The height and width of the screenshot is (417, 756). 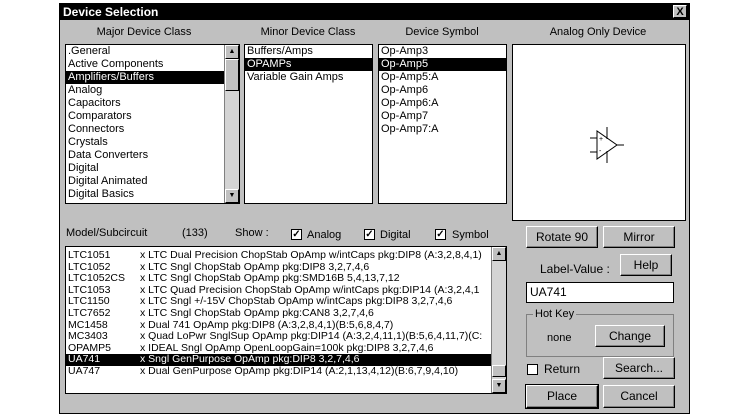 What do you see at coordinates (562, 396) in the screenshot?
I see `place-button: Place` at bounding box center [562, 396].